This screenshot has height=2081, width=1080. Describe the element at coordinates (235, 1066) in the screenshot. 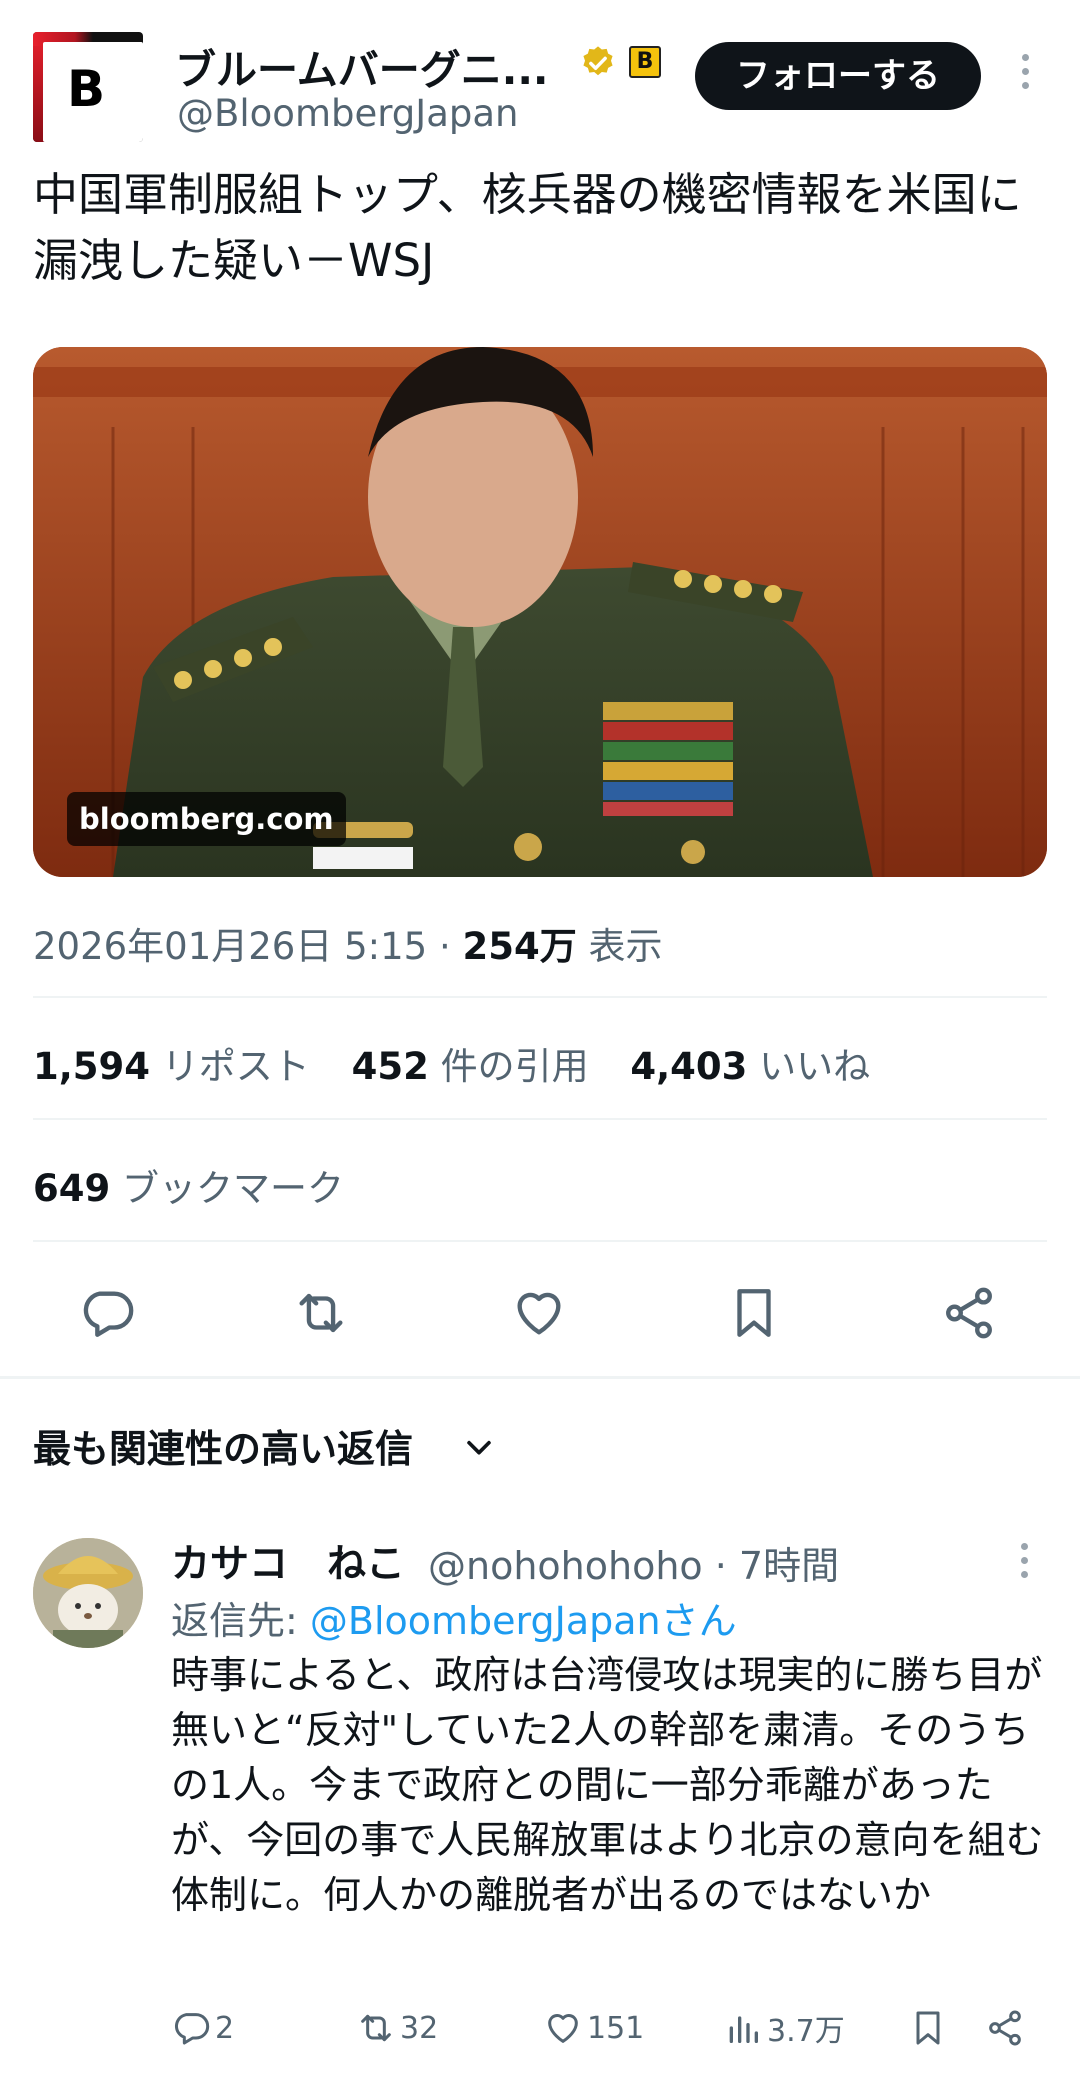

I see `reposts-label: リポスト` at that location.